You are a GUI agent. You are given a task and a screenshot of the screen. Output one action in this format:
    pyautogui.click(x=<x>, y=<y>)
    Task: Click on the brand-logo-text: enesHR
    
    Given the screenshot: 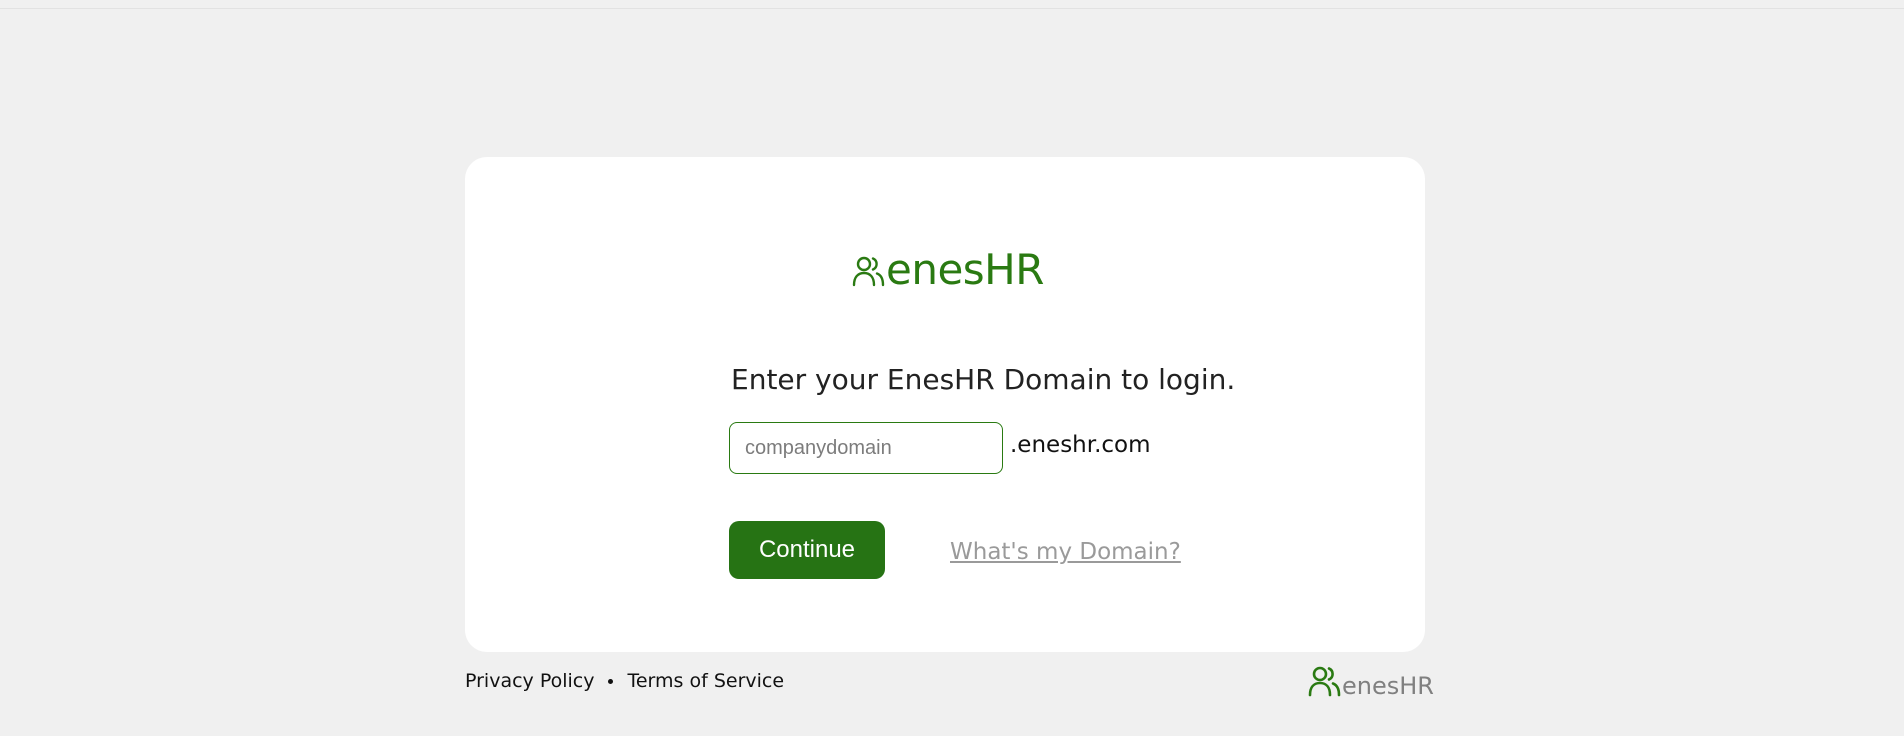 What is the action you would take?
    pyautogui.click(x=965, y=269)
    